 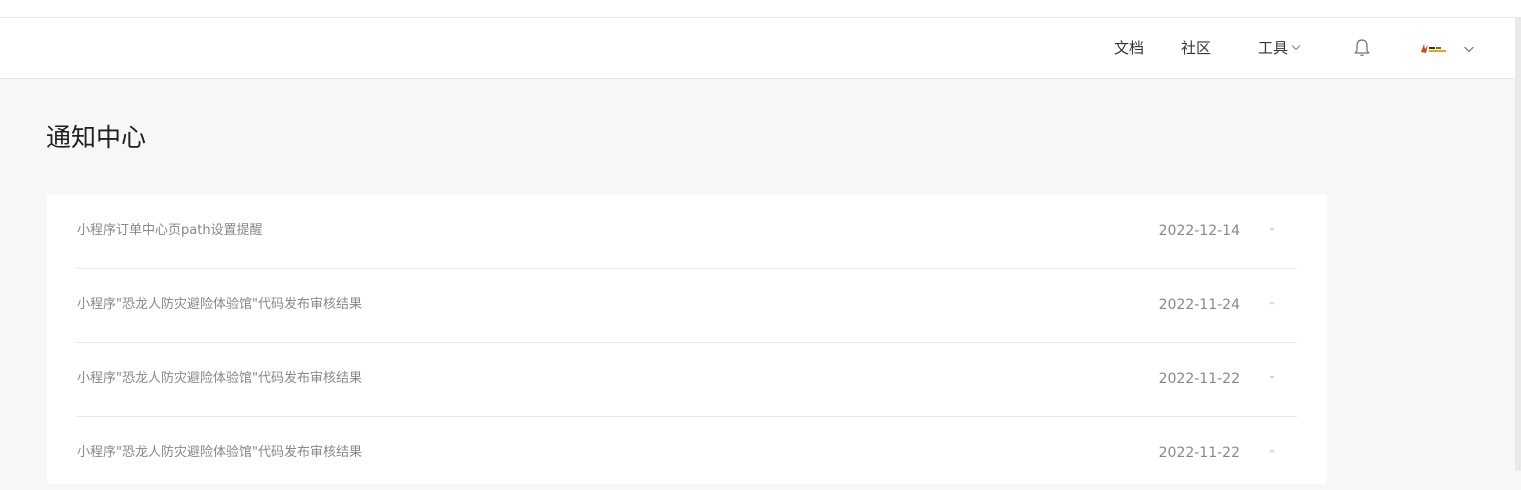 What do you see at coordinates (687, 231) in the screenshot?
I see `notification-item: 小程序订单中心页path设置提醒 2022-12-14` at bounding box center [687, 231].